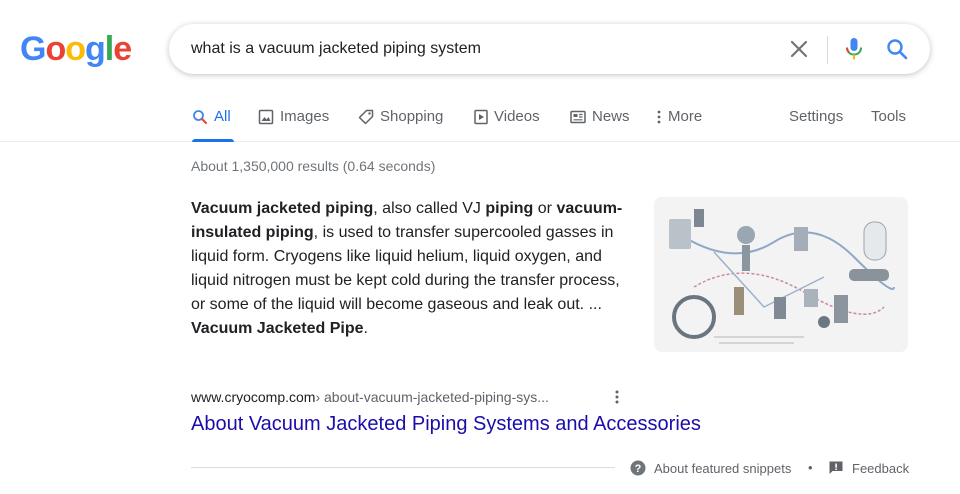 The image size is (960, 494). Describe the element at coordinates (313, 166) in the screenshot. I see `result-stats: About 1,350,000 results (0.64 seconds)` at that location.